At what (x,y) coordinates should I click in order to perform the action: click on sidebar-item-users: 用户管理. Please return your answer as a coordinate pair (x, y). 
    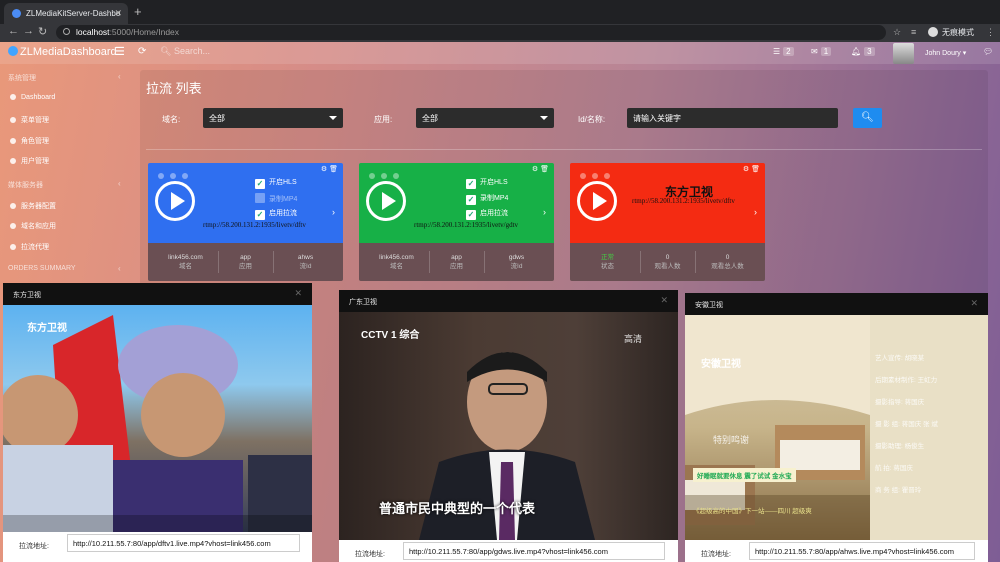
    Looking at the image, I should click on (29, 161).